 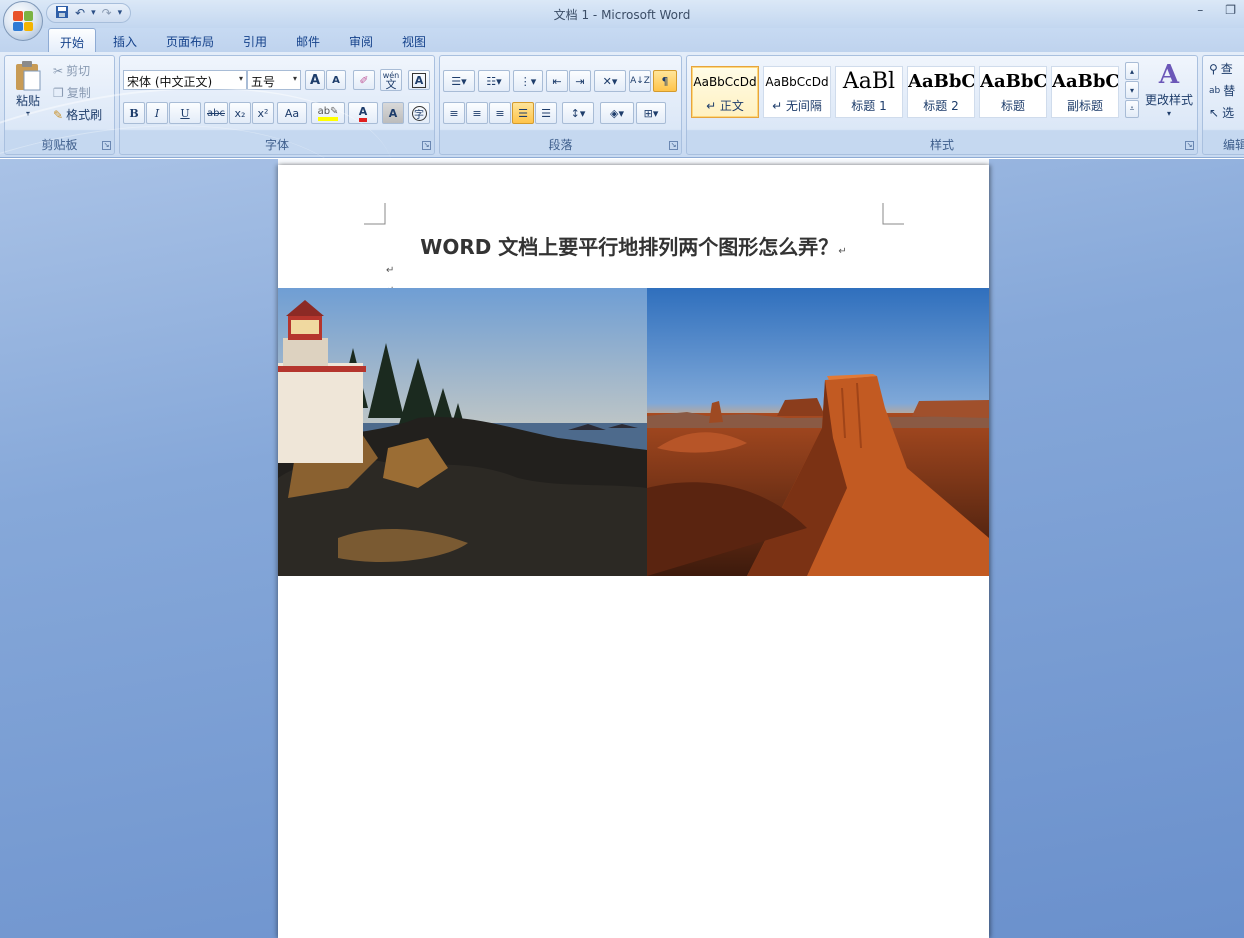 I want to click on phonetic-guide-button: wén 文, so click(x=391, y=80).